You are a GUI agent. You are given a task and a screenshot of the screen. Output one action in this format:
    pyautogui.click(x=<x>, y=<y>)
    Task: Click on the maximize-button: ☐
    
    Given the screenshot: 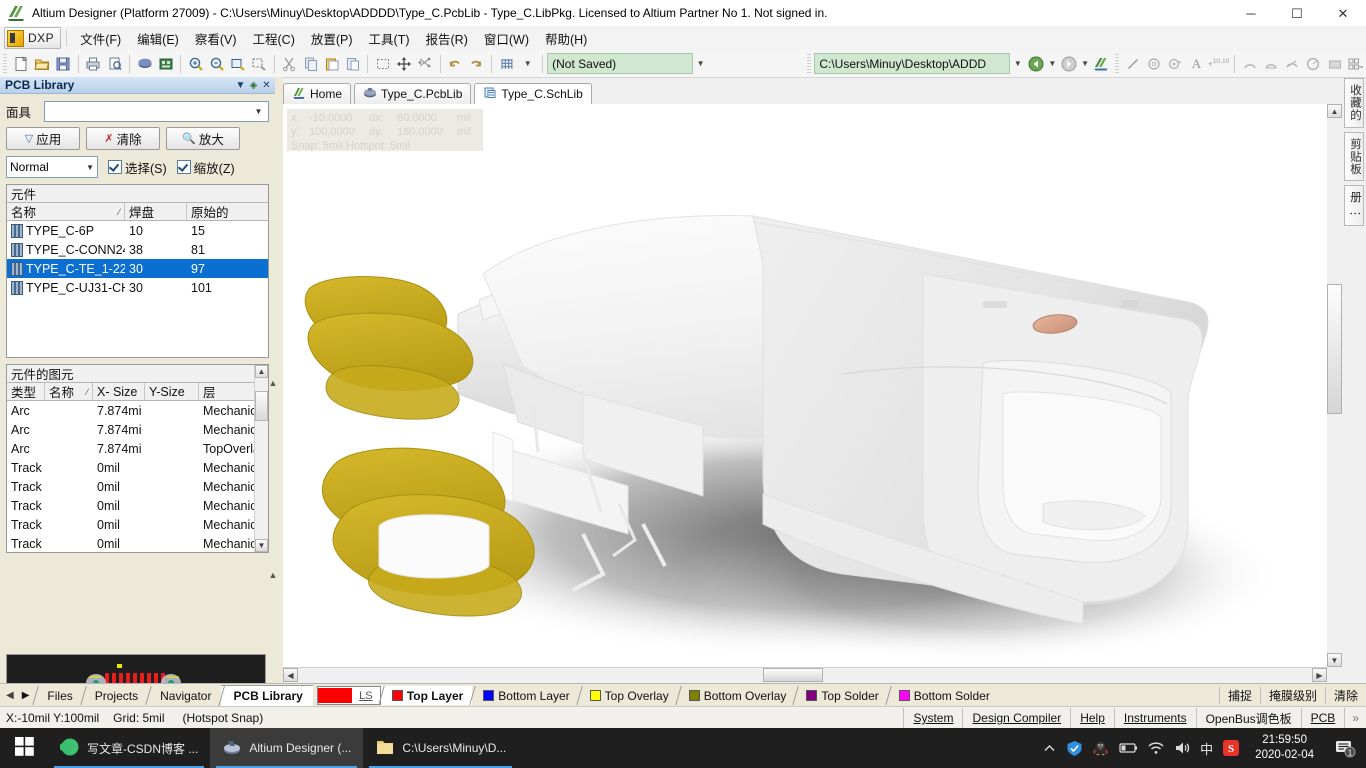 What is the action you would take?
    pyautogui.click(x=1297, y=13)
    